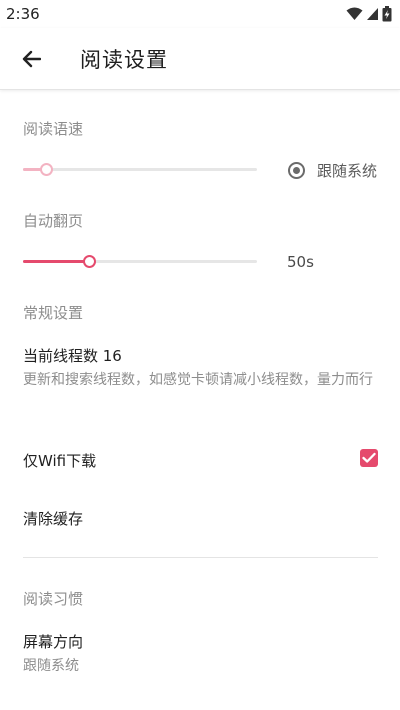  What do you see at coordinates (53, 641) in the screenshot?
I see `screen-orientation-title: 屏幕方向` at bounding box center [53, 641].